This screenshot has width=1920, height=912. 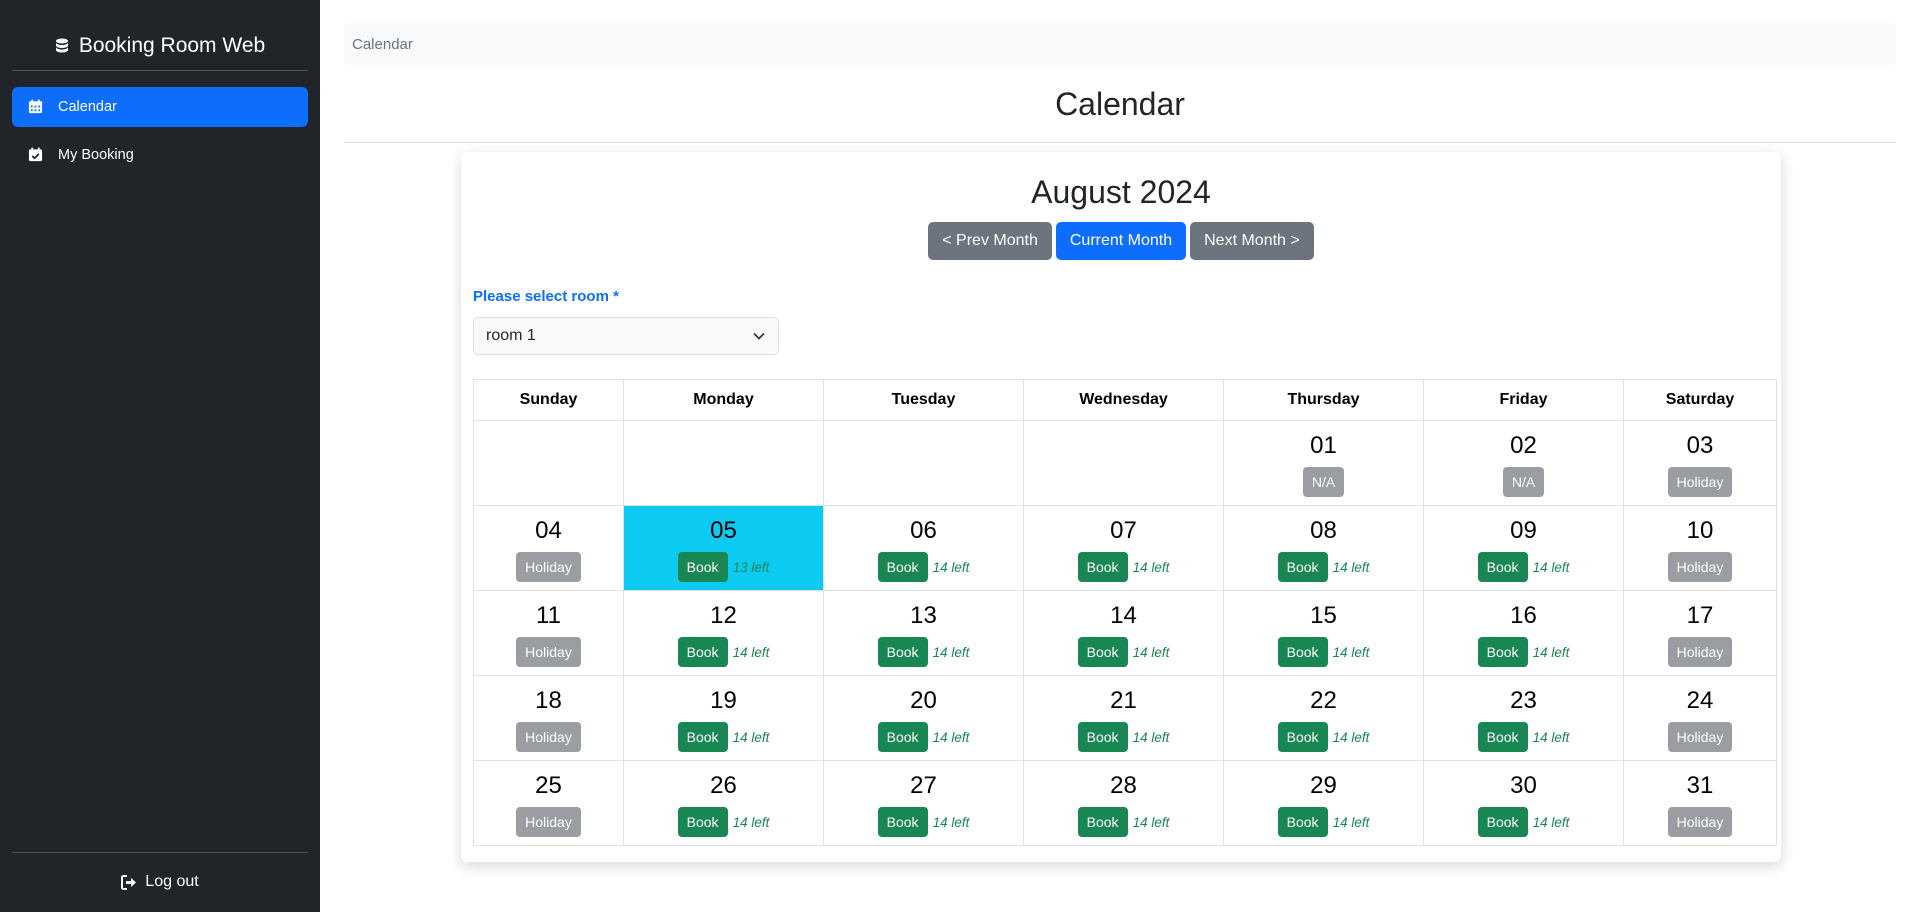 I want to click on day-cell-23: 23 Book 14 left, so click(x=1523, y=718).